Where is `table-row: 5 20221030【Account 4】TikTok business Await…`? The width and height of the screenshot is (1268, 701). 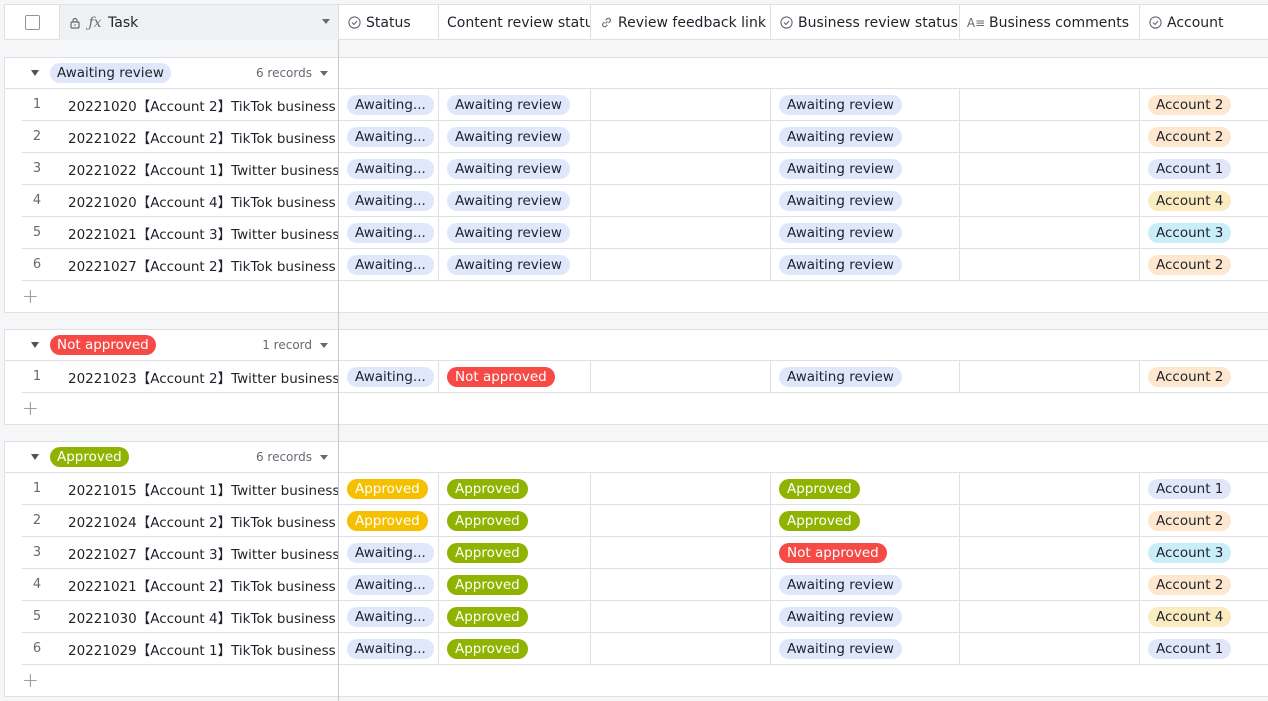 table-row: 5 20221030【Account 4】TikTok business Await… is located at coordinates (645, 617).